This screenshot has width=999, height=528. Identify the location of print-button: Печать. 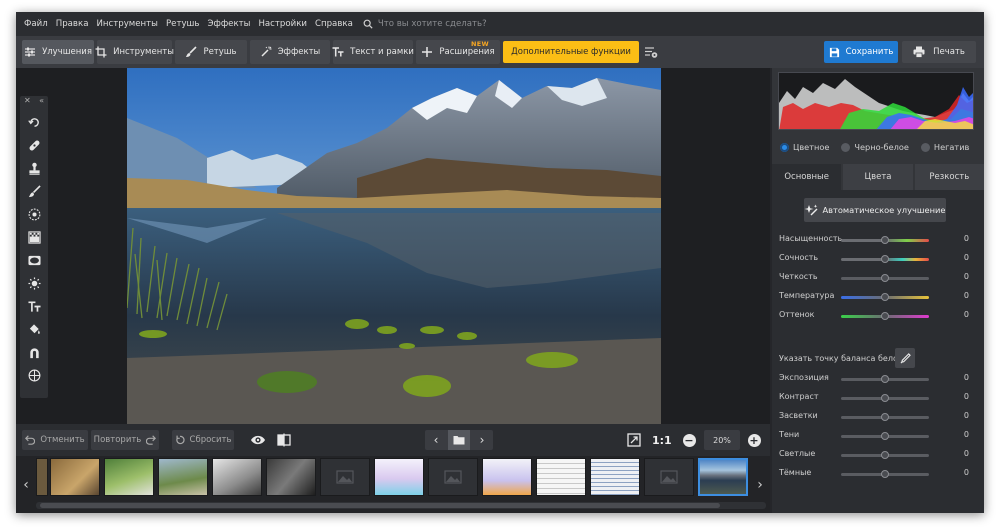
(939, 52).